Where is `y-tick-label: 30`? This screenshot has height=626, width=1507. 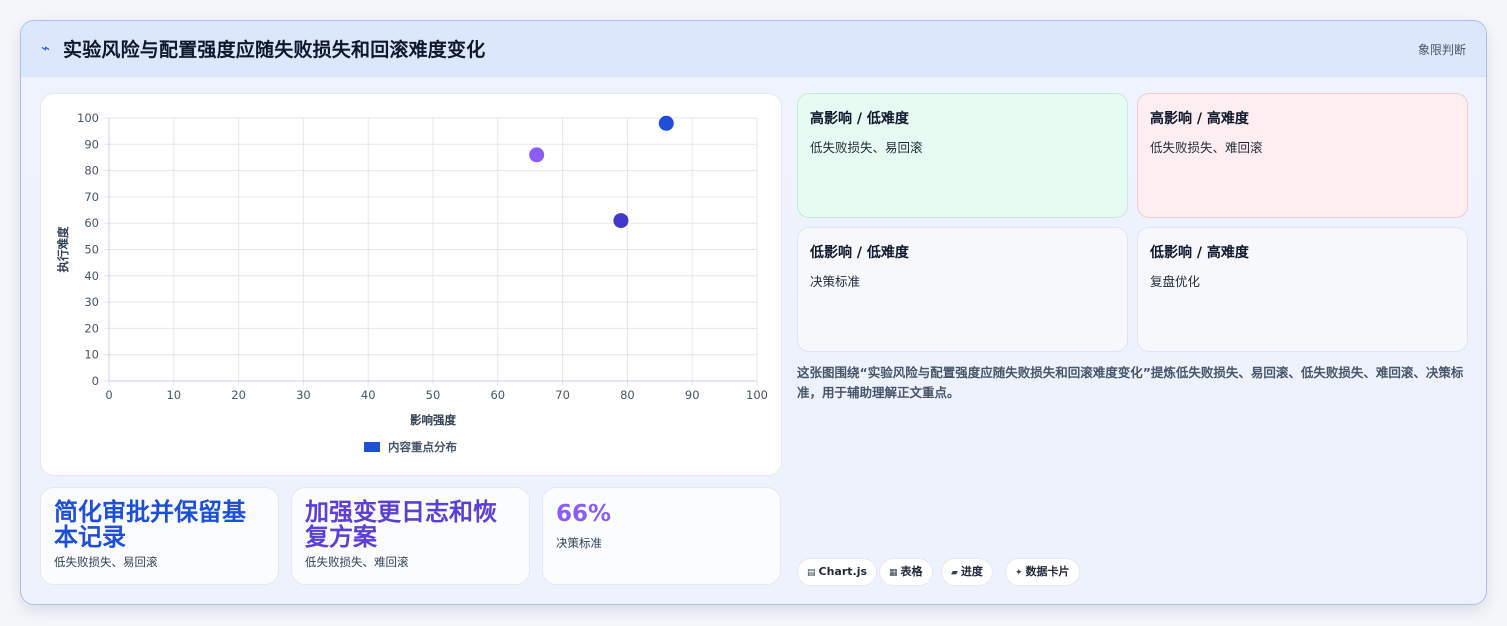 y-tick-label: 30 is located at coordinates (91, 302).